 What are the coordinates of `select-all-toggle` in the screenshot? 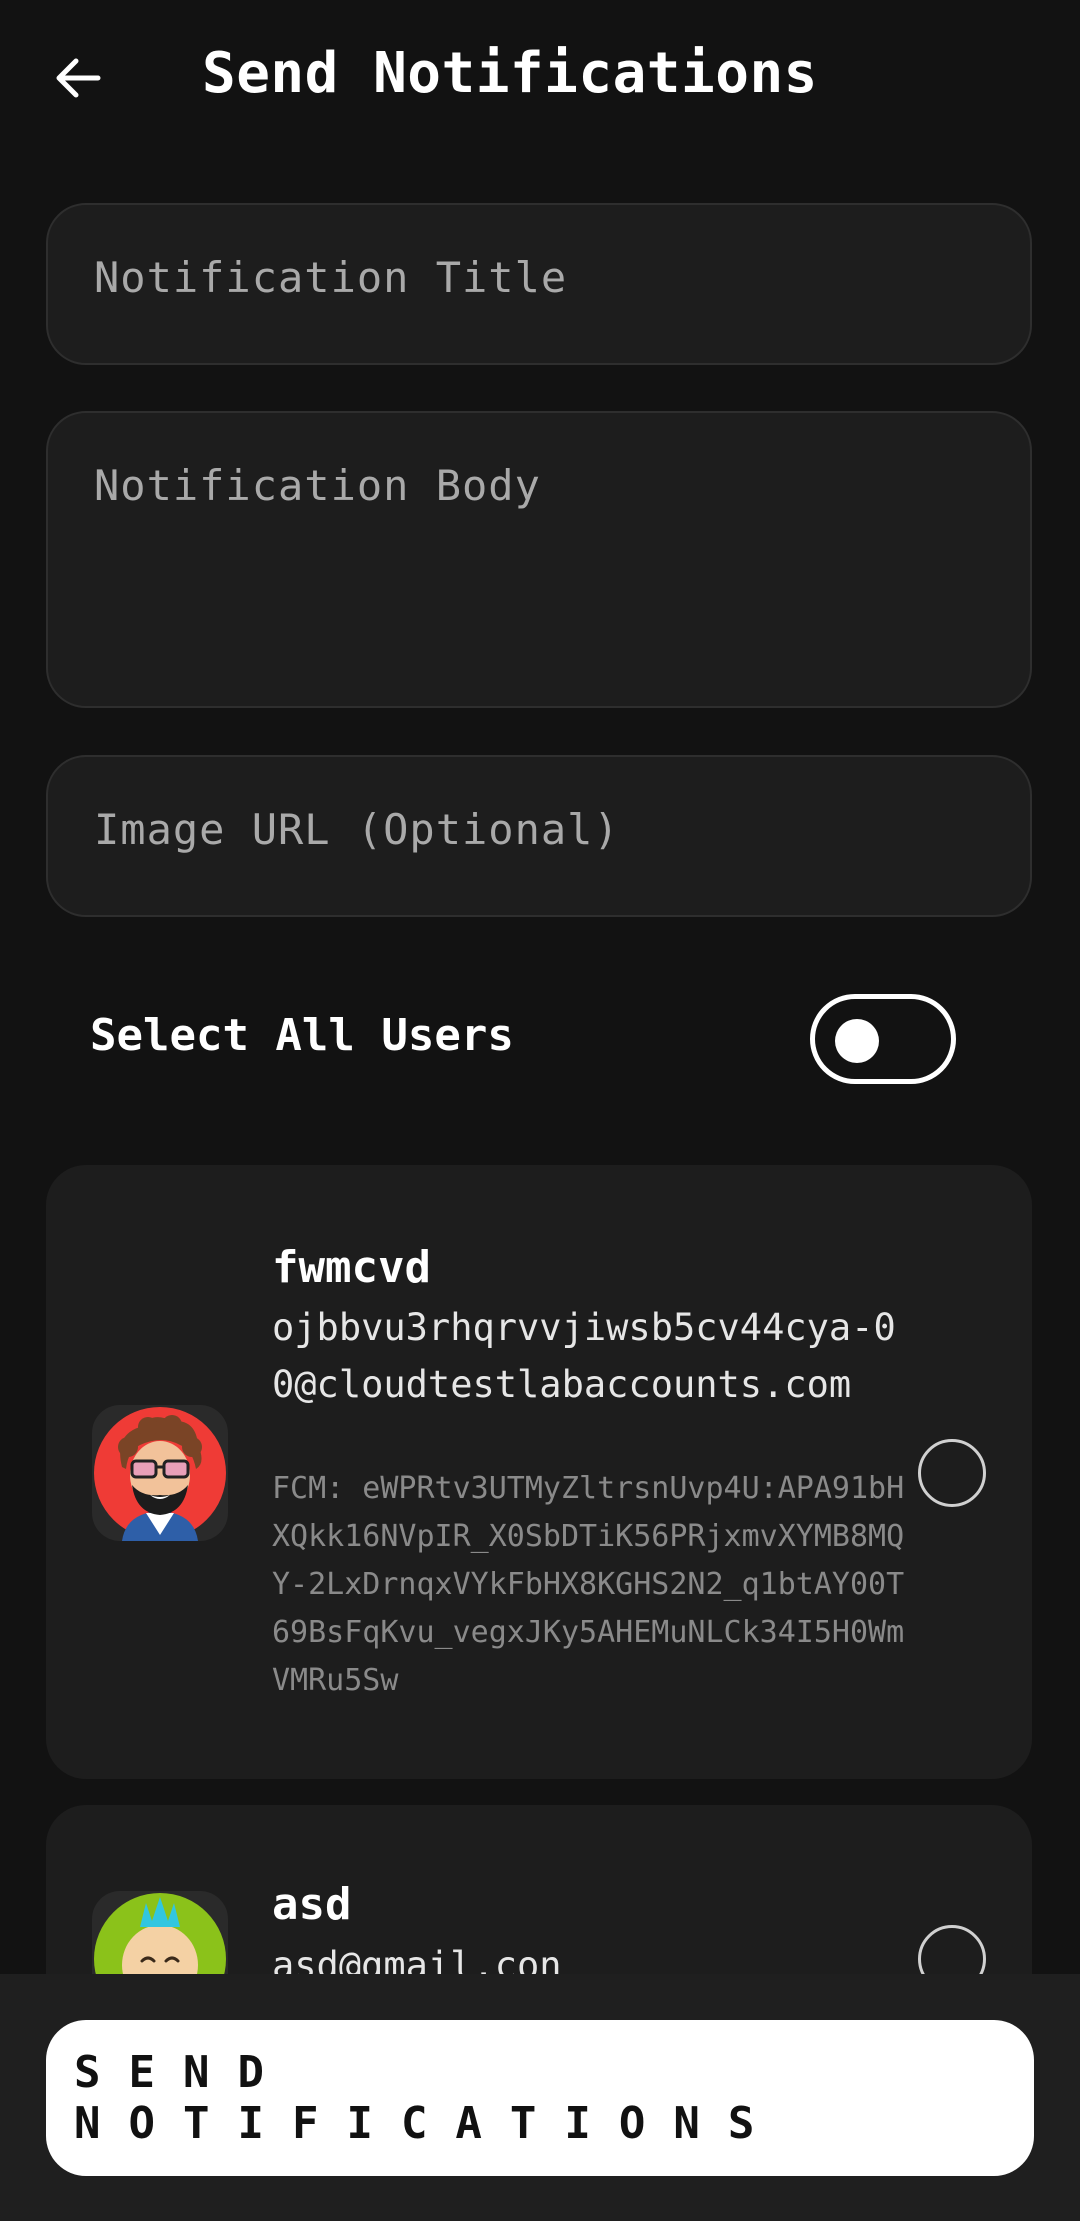 It's located at (883, 1039).